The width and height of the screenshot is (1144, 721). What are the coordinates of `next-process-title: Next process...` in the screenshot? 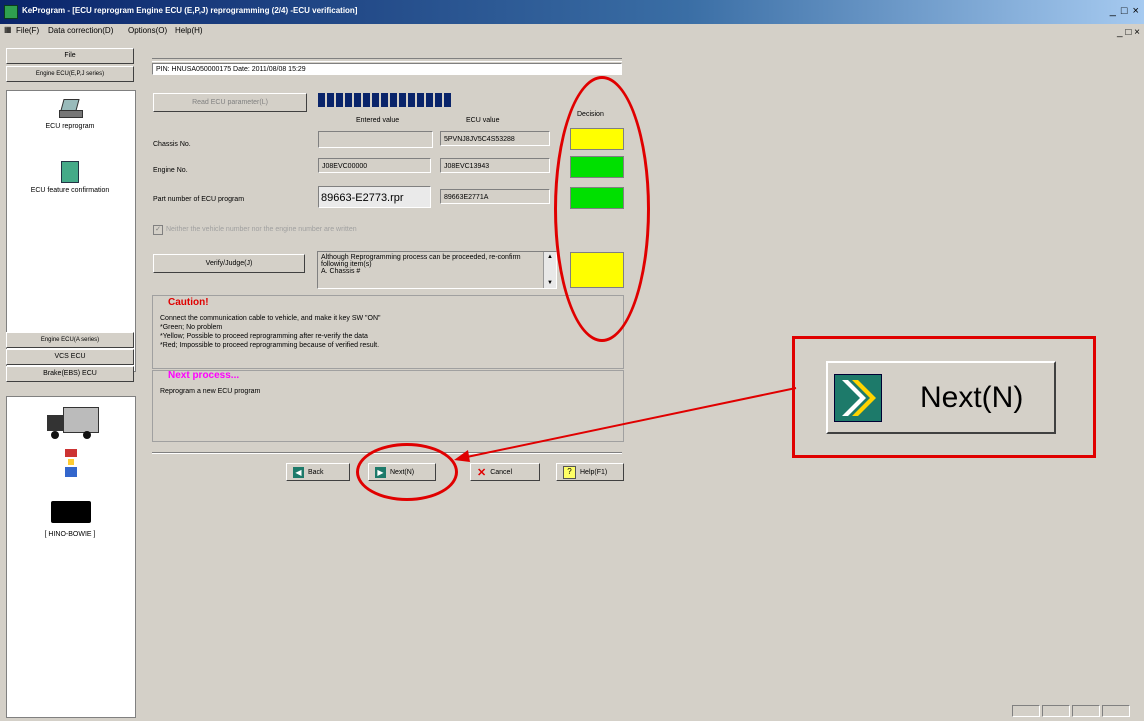 It's located at (204, 375).